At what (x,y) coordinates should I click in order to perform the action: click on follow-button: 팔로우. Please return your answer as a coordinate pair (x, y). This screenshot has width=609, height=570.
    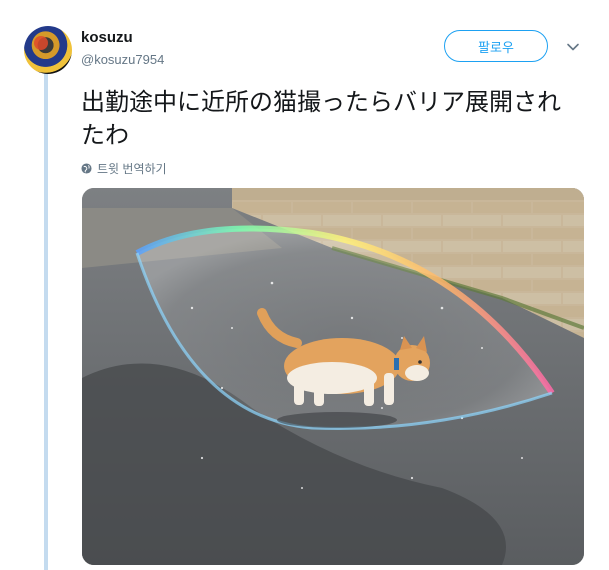
    Looking at the image, I should click on (496, 46).